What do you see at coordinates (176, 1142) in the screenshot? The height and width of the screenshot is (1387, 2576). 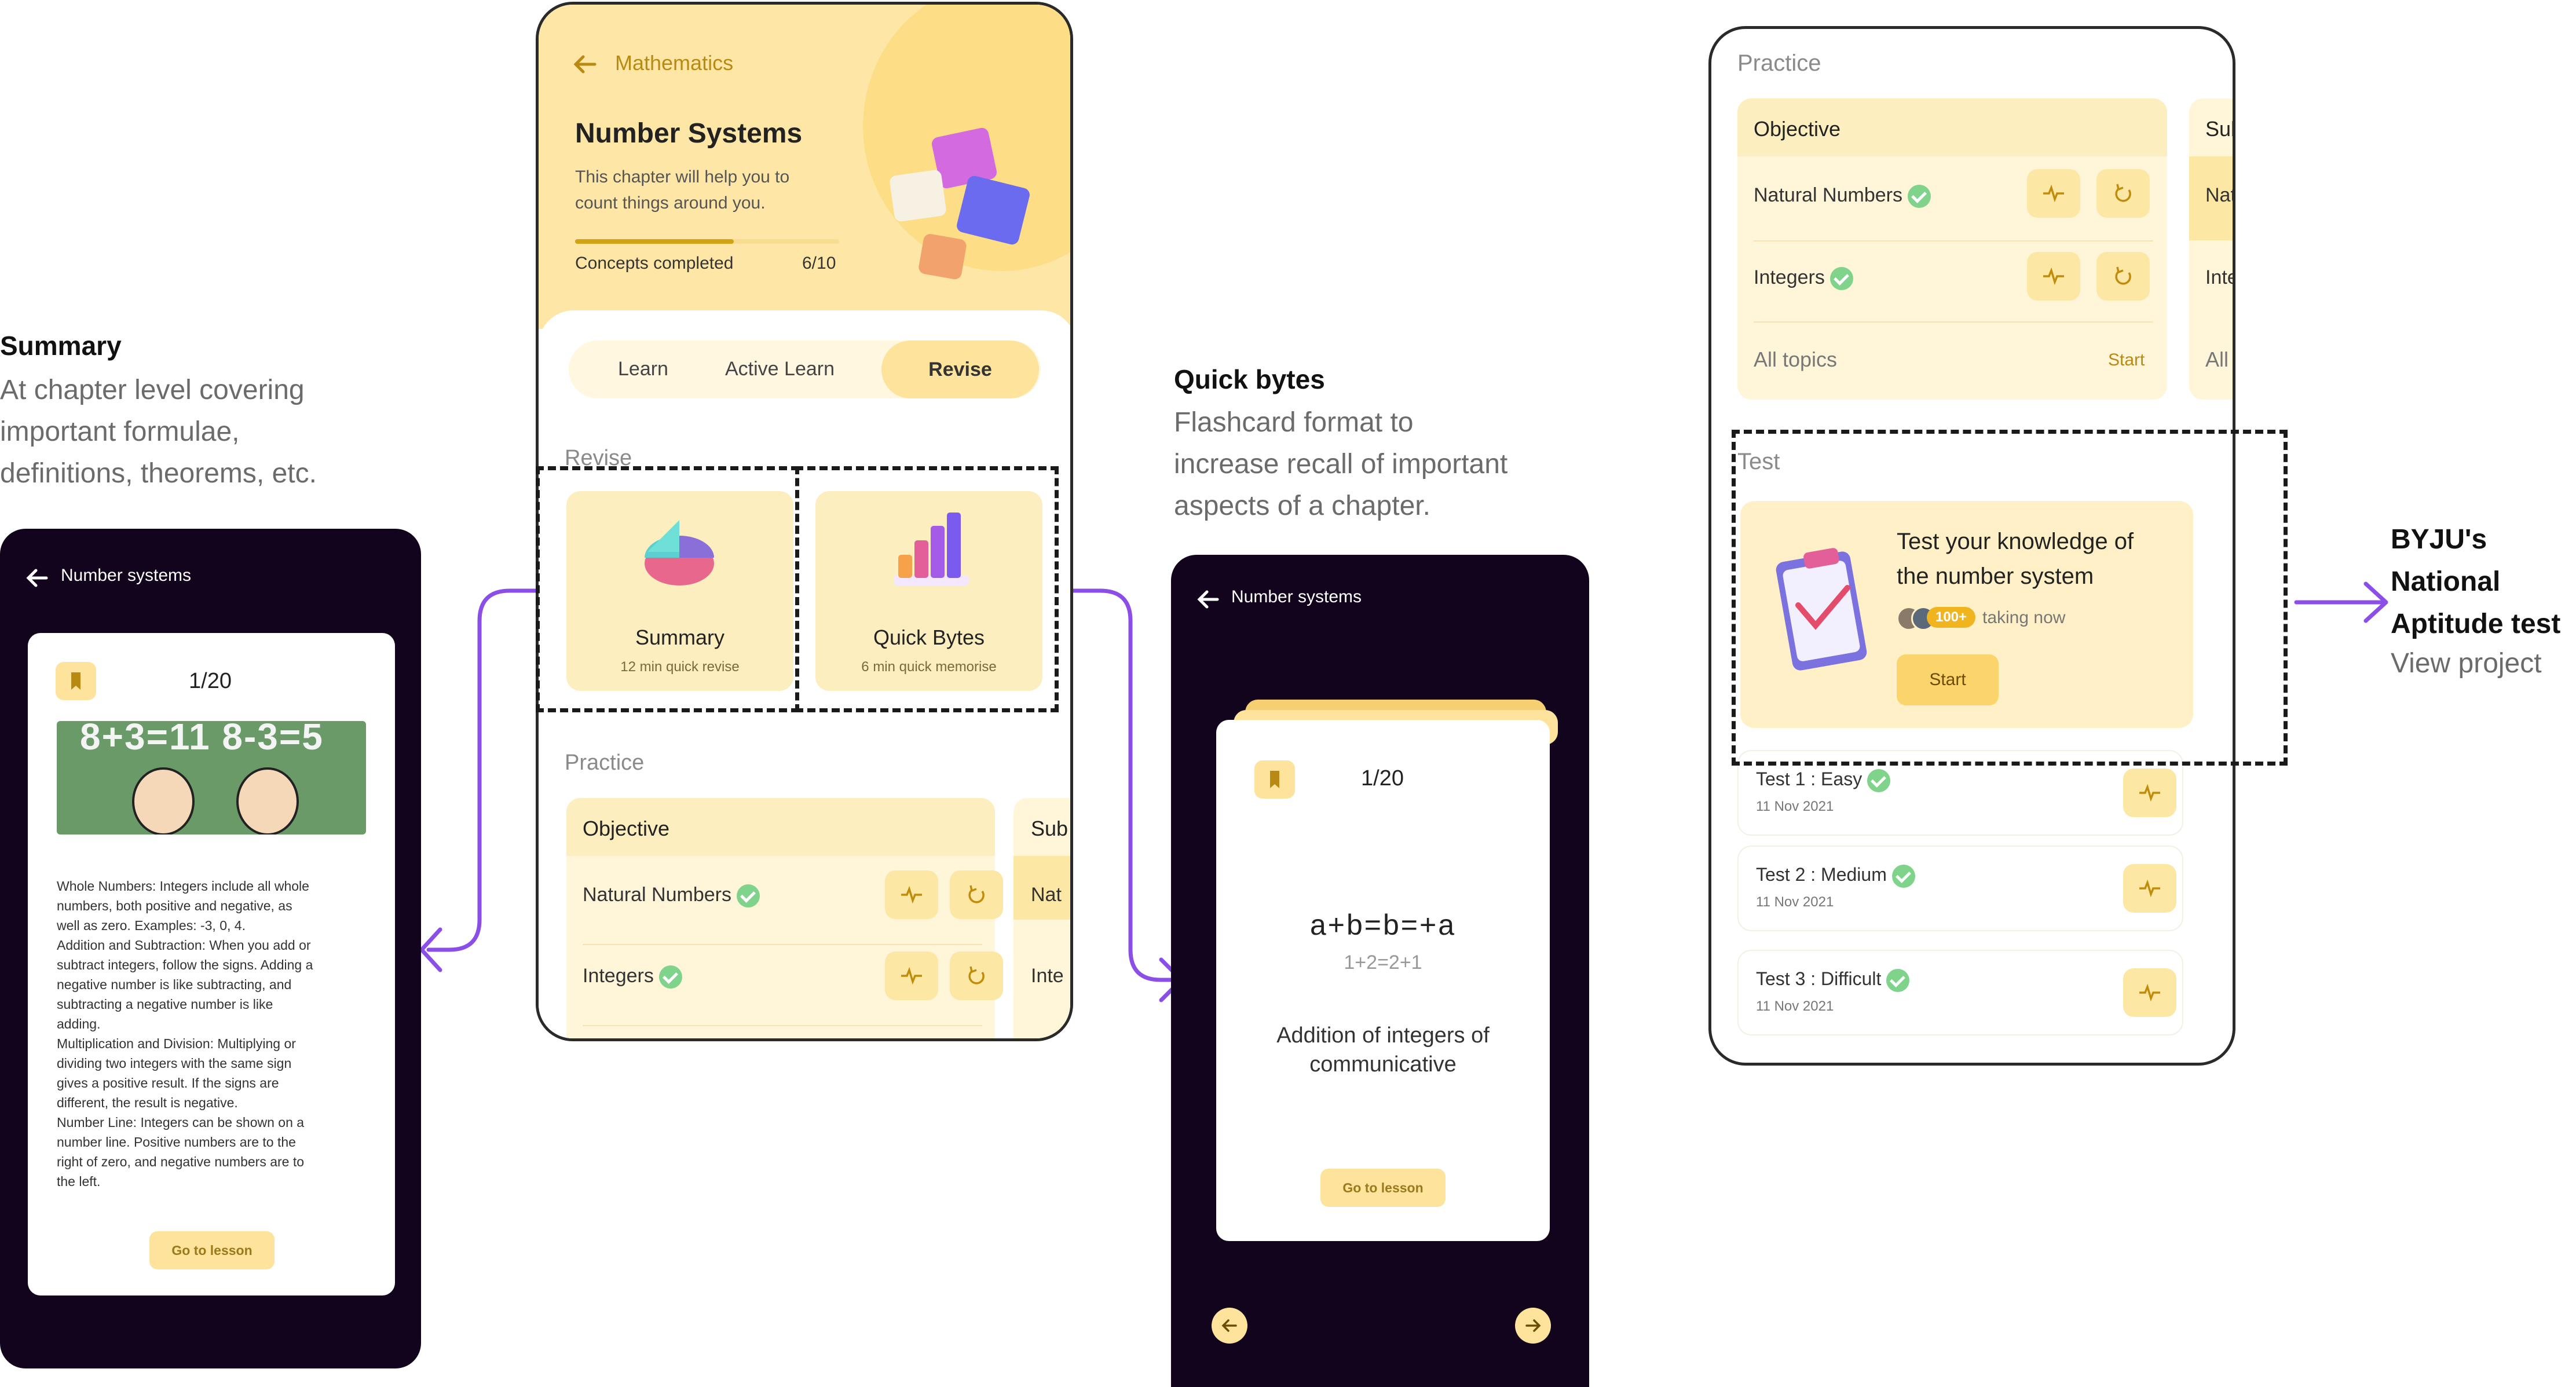 I see `text-line: number line. Positive numbers are to the` at bounding box center [176, 1142].